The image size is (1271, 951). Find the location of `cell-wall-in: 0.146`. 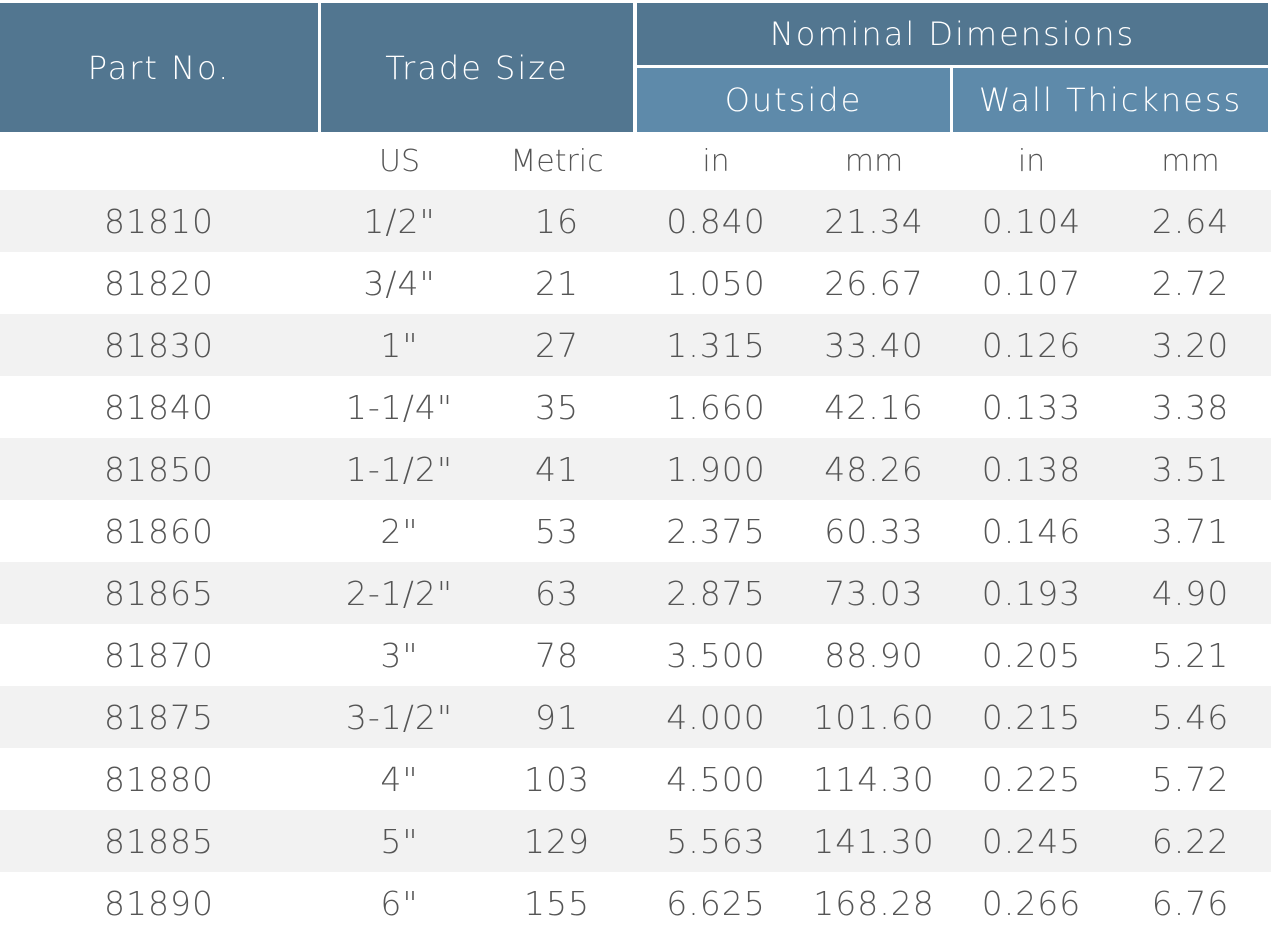

cell-wall-in: 0.146 is located at coordinates (1031, 531).